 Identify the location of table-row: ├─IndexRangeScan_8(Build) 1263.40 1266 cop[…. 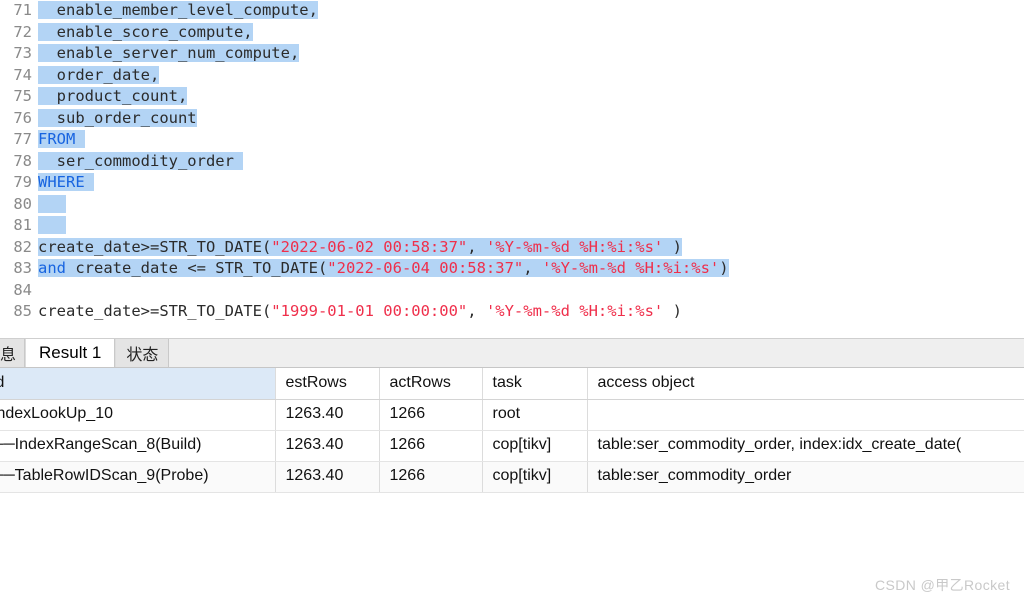
(512, 446).